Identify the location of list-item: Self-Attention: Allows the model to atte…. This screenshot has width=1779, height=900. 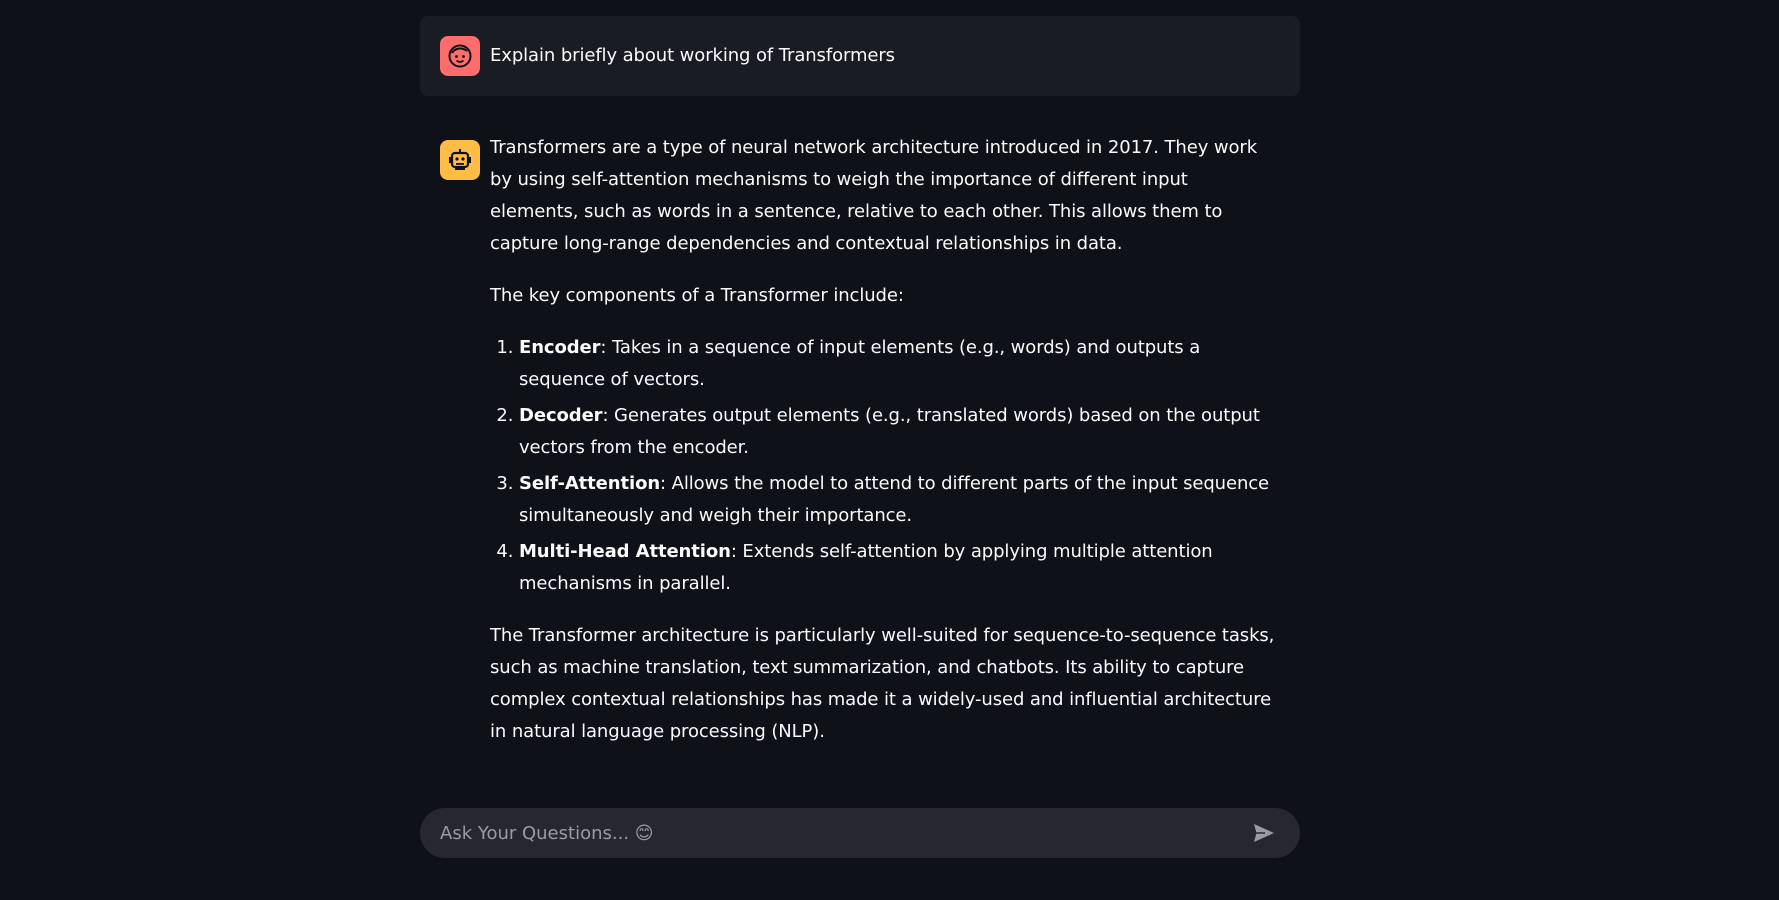
(899, 500).